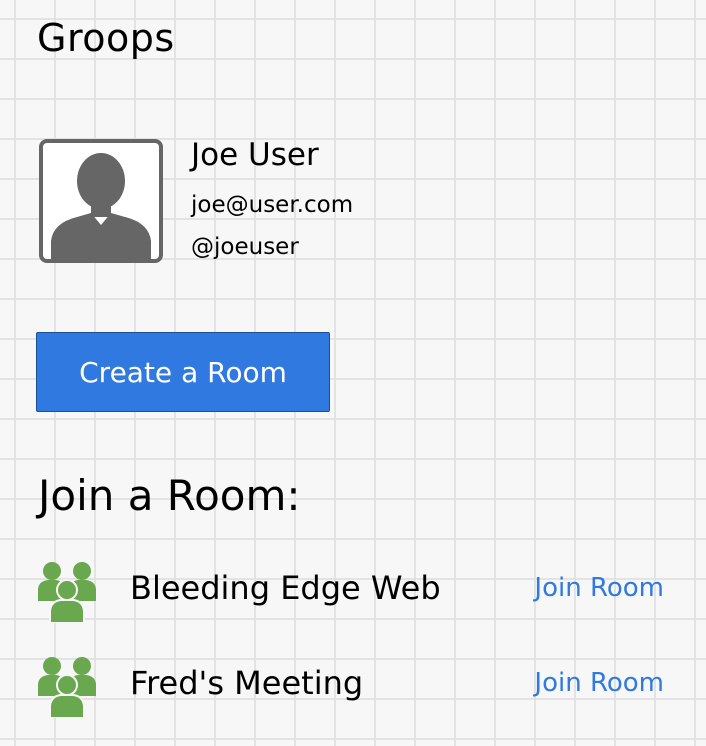 This screenshot has height=746, width=706. I want to click on room-list-item: Fred's Meeting Join Room, so click(353, 685).